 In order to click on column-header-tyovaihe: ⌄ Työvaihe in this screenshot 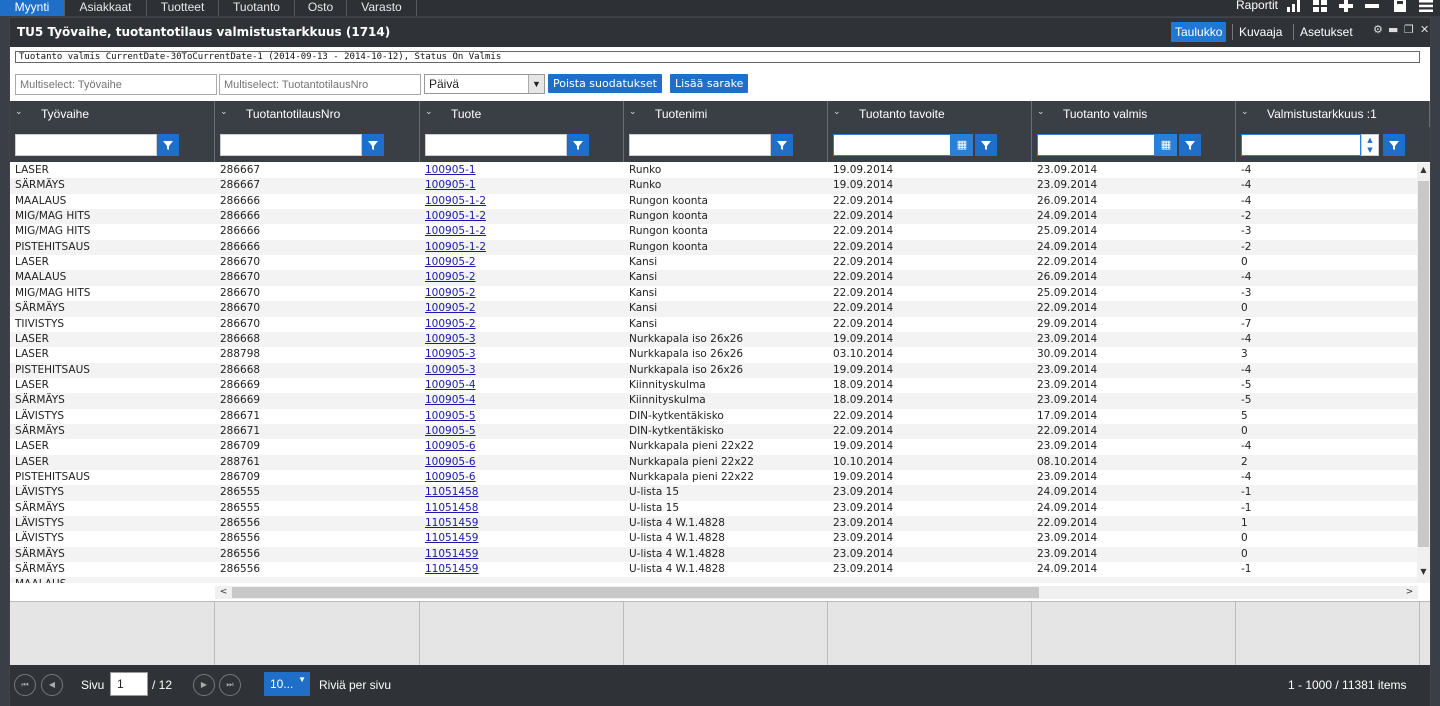, I will do `click(112, 114)`.